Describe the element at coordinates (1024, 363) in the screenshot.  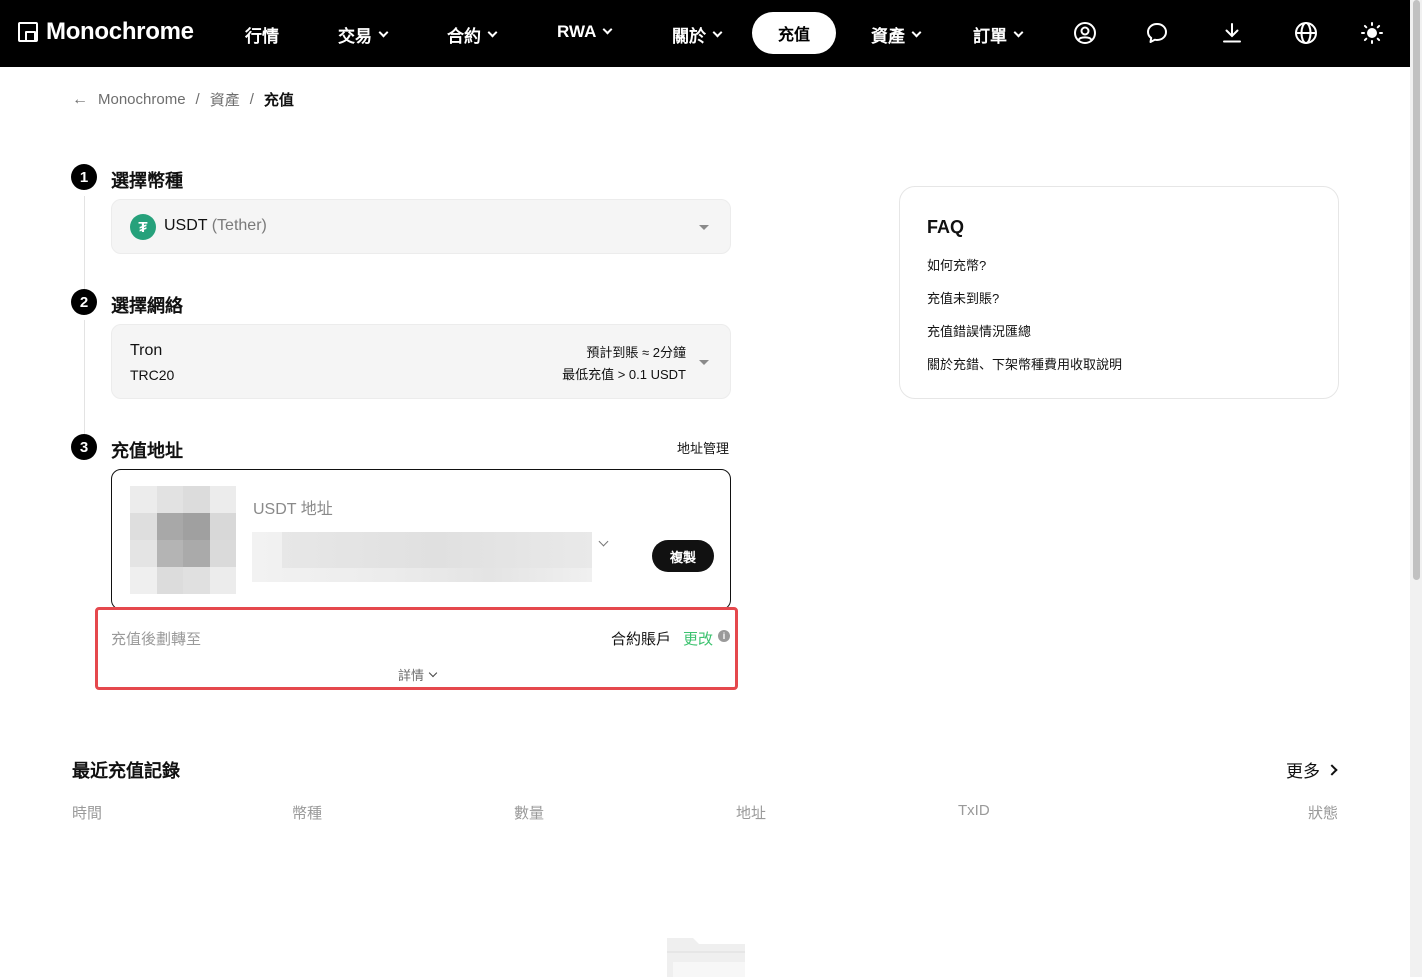
I see `faq-item: 關於充錯、下架幣種費用收取說明` at that location.